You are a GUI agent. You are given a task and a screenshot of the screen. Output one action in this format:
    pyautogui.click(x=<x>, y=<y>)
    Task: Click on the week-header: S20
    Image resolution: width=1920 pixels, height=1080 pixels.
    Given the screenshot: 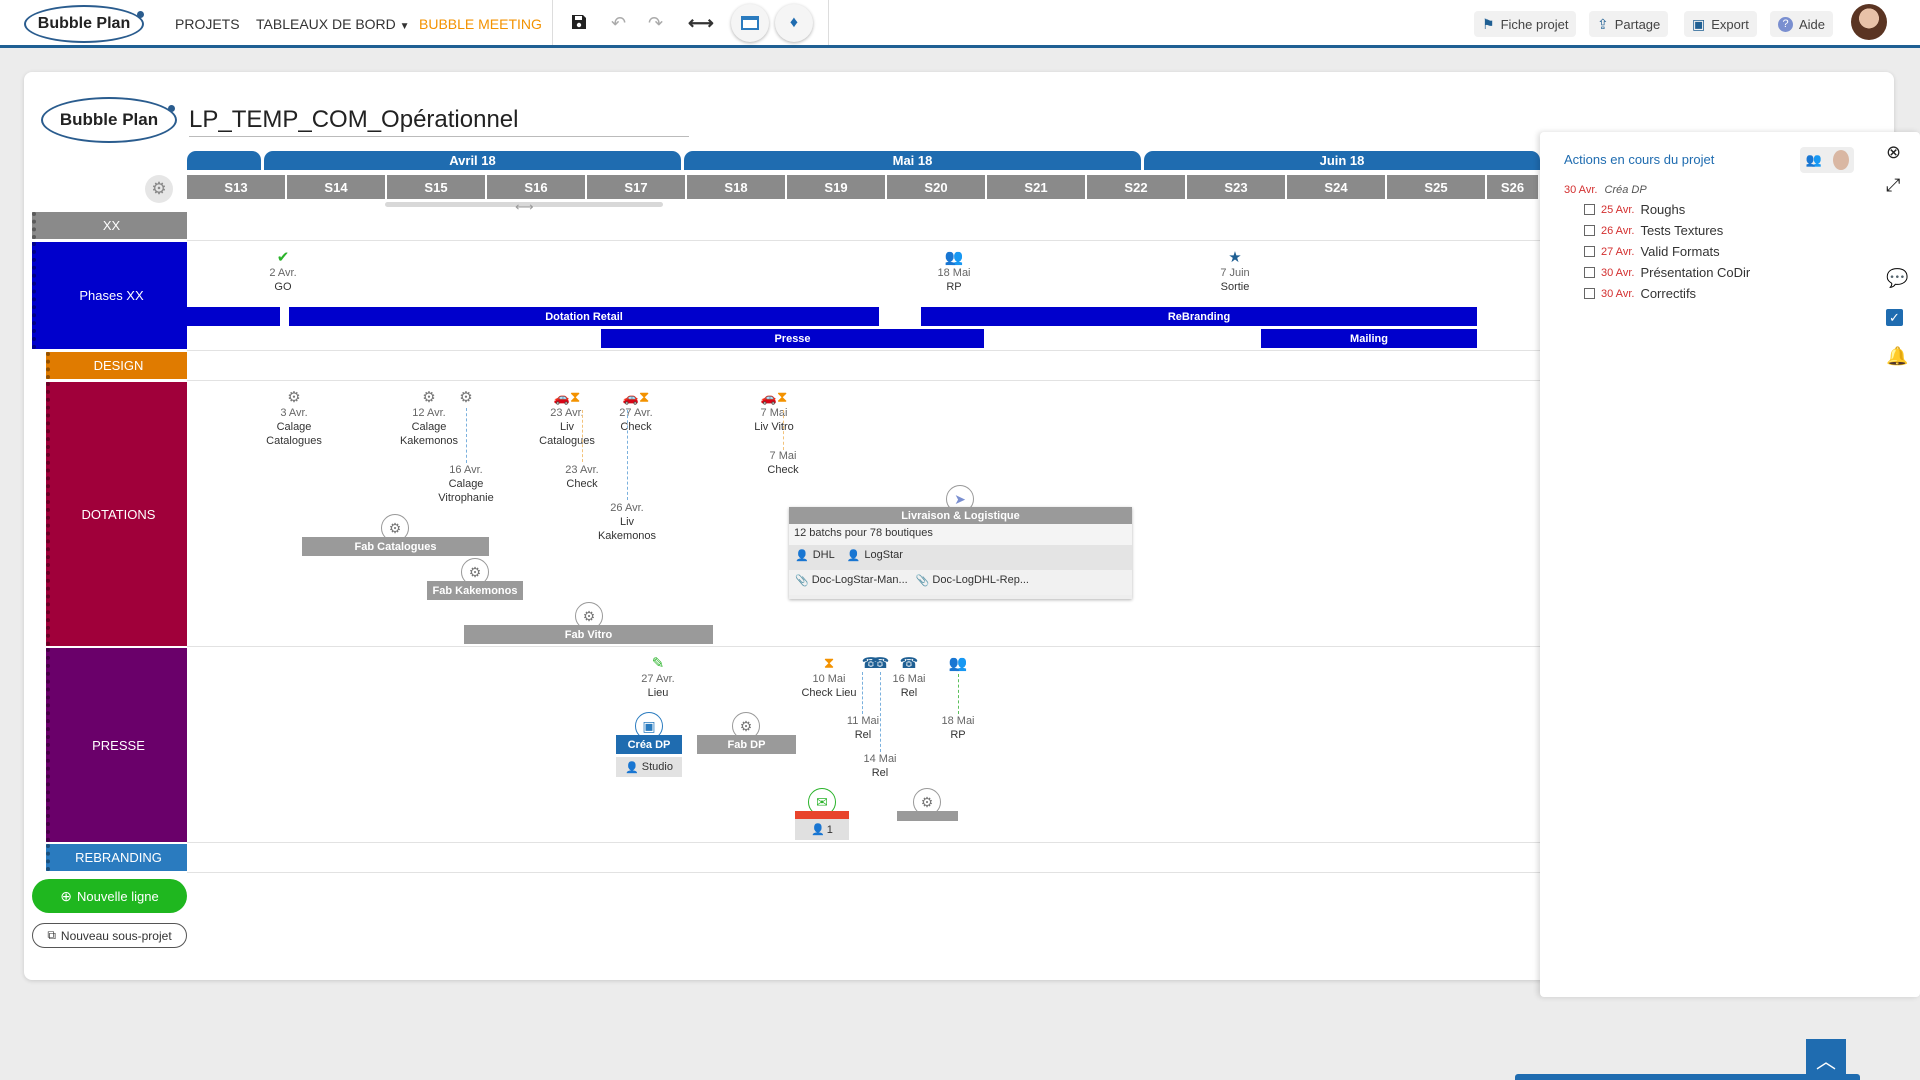 What is the action you would take?
    pyautogui.click(x=937, y=187)
    